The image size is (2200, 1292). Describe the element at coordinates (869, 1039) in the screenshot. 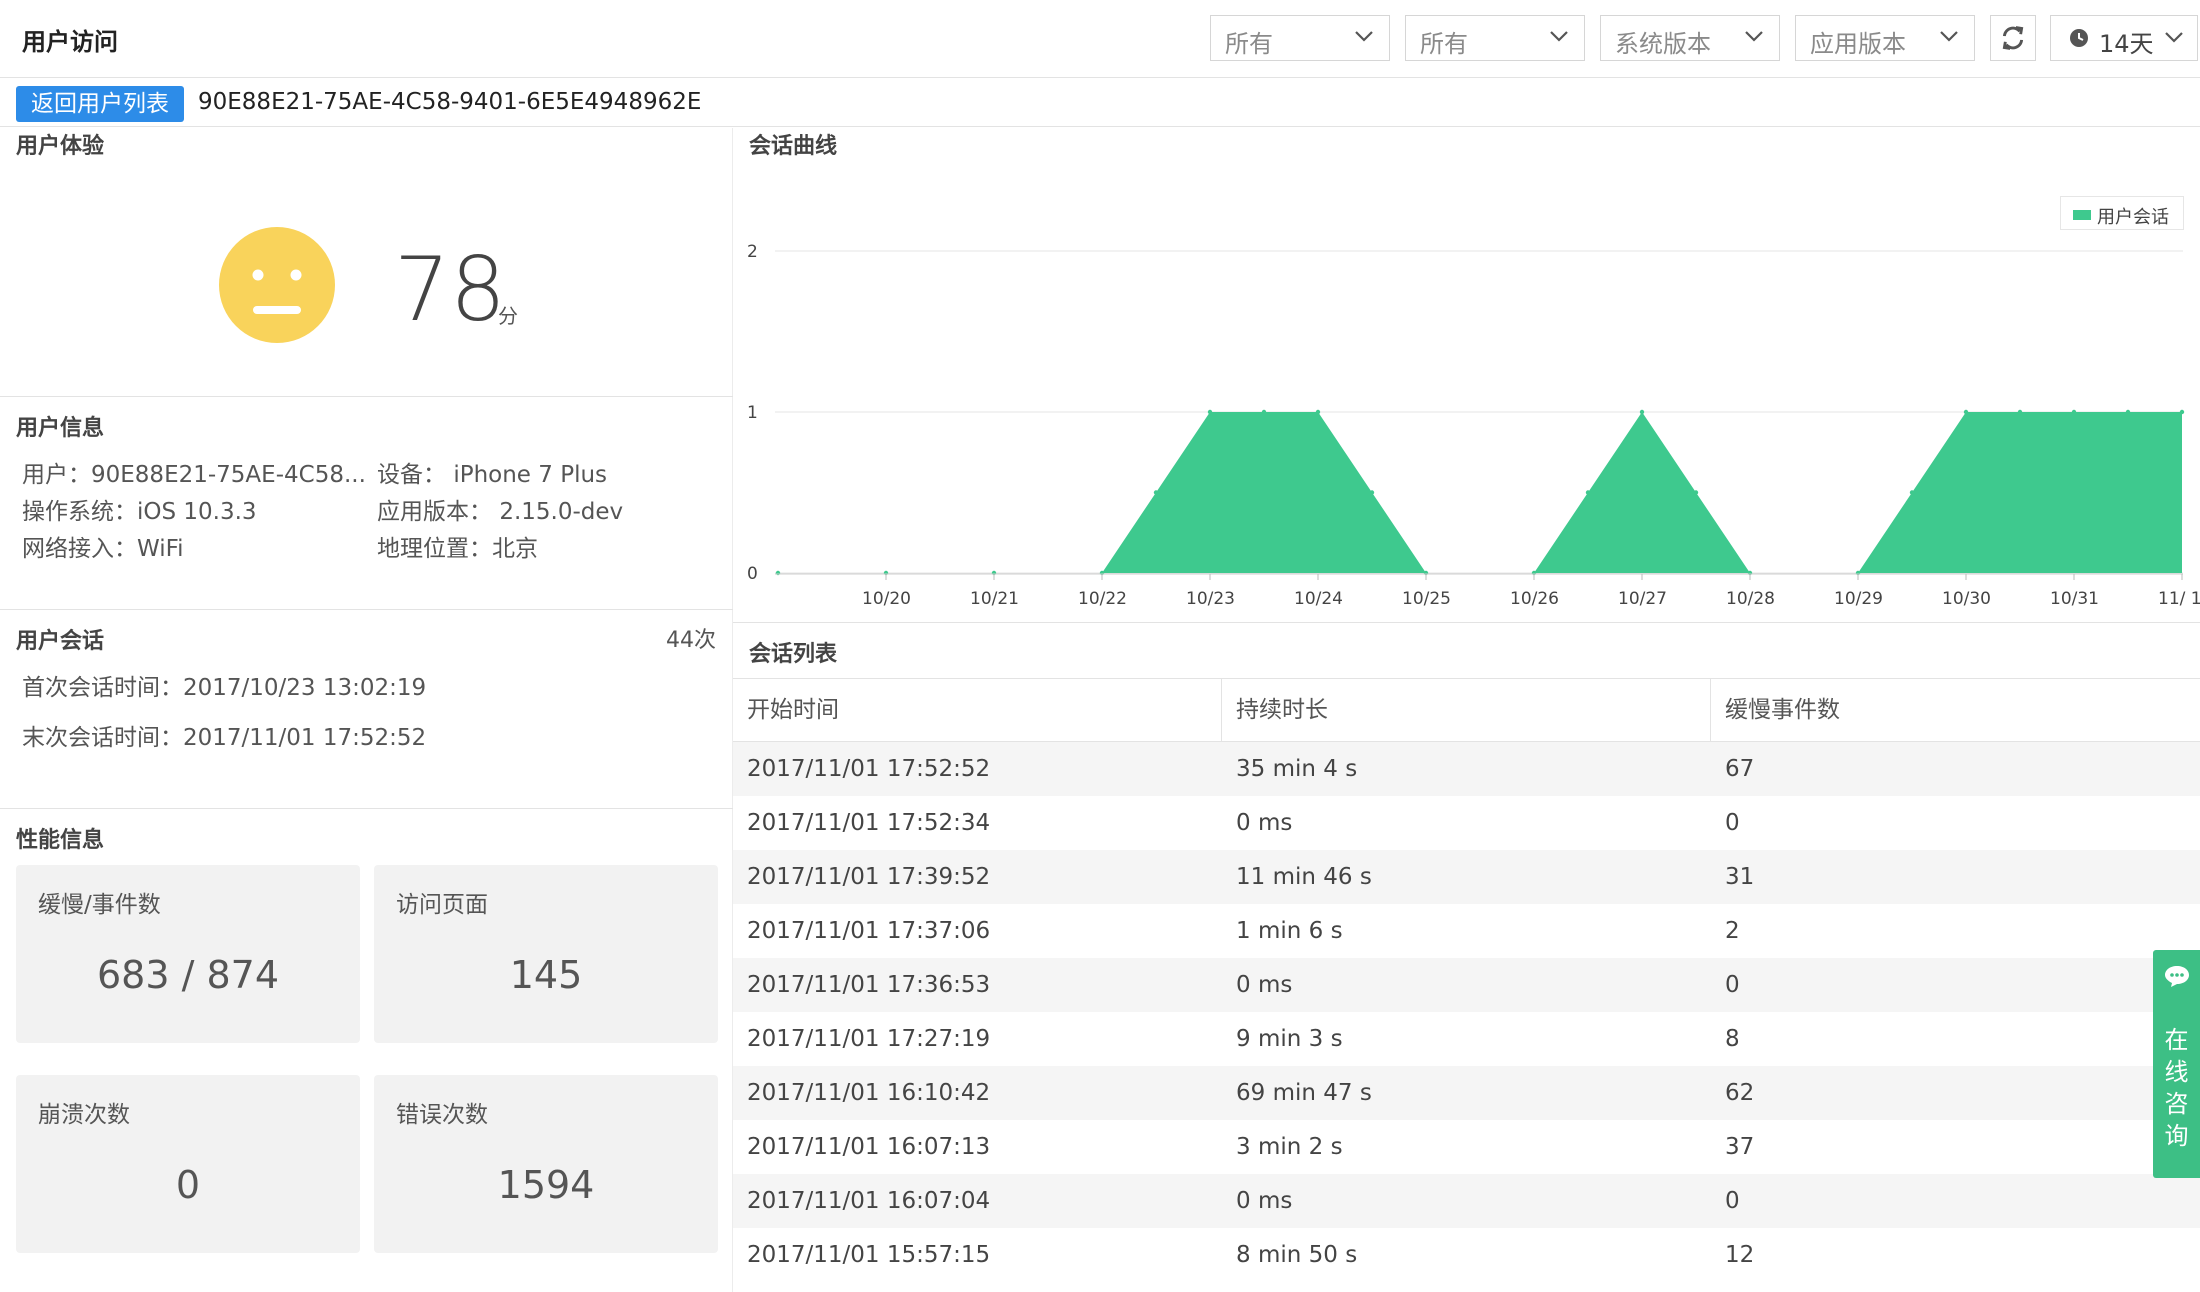

I see `cell-start-time: 2017/11/01 17:27:19` at that location.